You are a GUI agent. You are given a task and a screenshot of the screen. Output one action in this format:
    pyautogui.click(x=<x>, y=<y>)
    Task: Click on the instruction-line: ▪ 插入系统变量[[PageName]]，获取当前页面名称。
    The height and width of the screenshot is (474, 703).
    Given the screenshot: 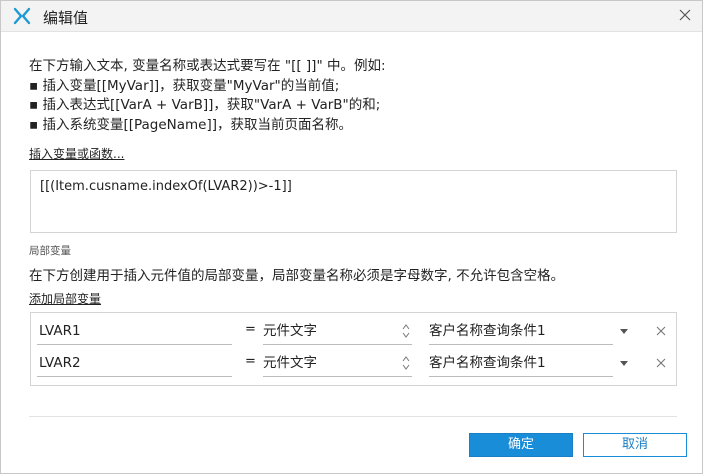 What is the action you would take?
    pyautogui.click(x=191, y=124)
    